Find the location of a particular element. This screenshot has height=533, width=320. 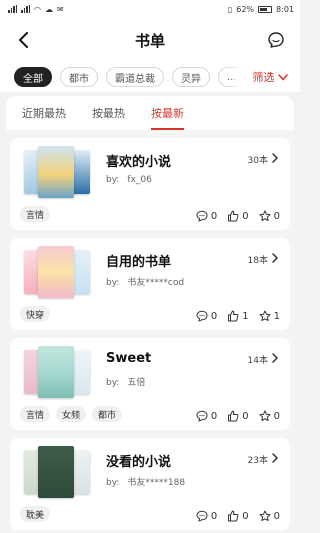

genre-tag: 女频 is located at coordinates (71, 414).